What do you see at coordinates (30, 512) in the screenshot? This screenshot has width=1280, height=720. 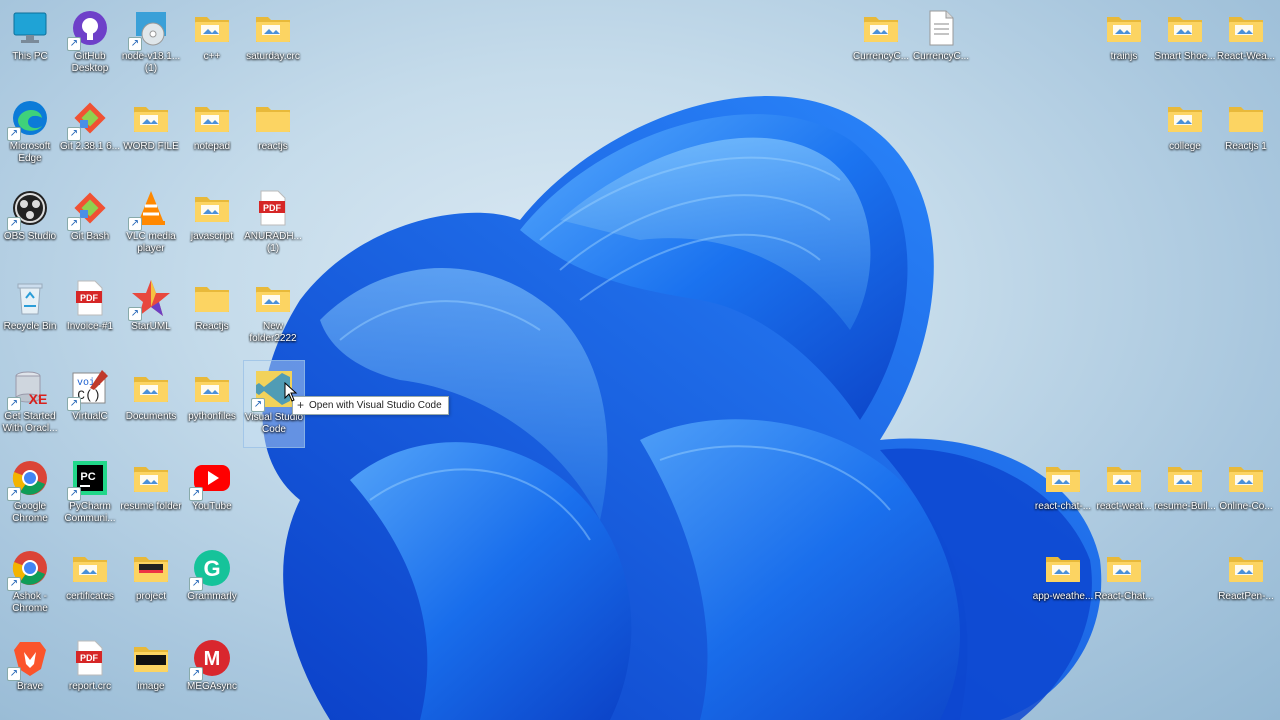 I see `desktop-icon-label: Google Chrome` at bounding box center [30, 512].